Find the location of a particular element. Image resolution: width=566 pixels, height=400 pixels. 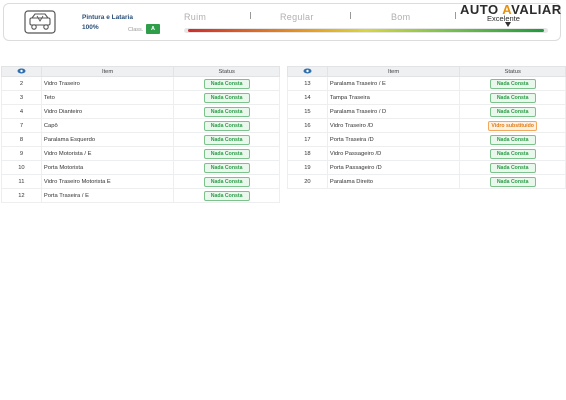

row-number: 13 is located at coordinates (307, 83).